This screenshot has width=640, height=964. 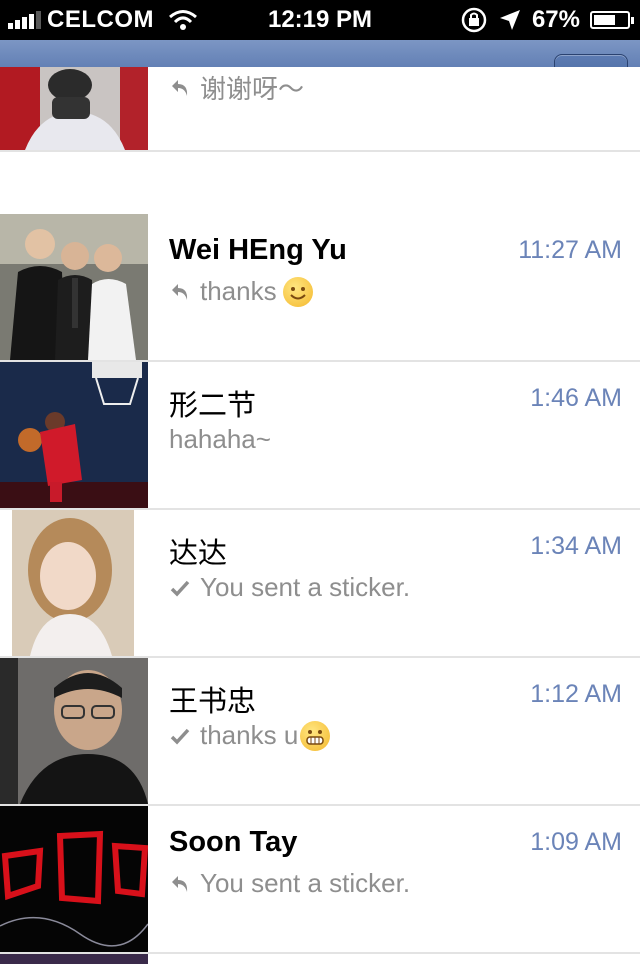 I want to click on message-preview: thanks u, so click(x=250, y=735).